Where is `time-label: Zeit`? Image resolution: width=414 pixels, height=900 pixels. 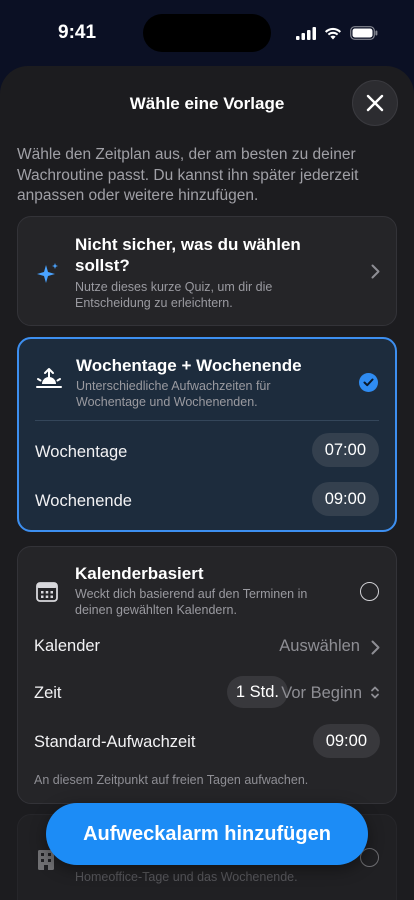
time-label: Zeit is located at coordinates (48, 693).